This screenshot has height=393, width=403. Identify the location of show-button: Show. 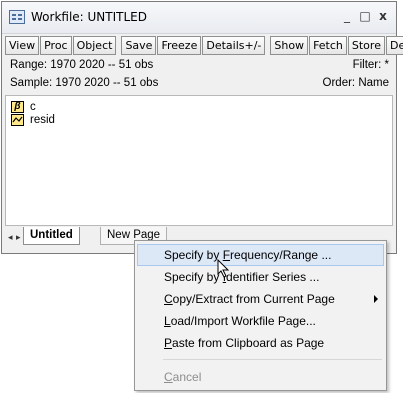
(289, 45).